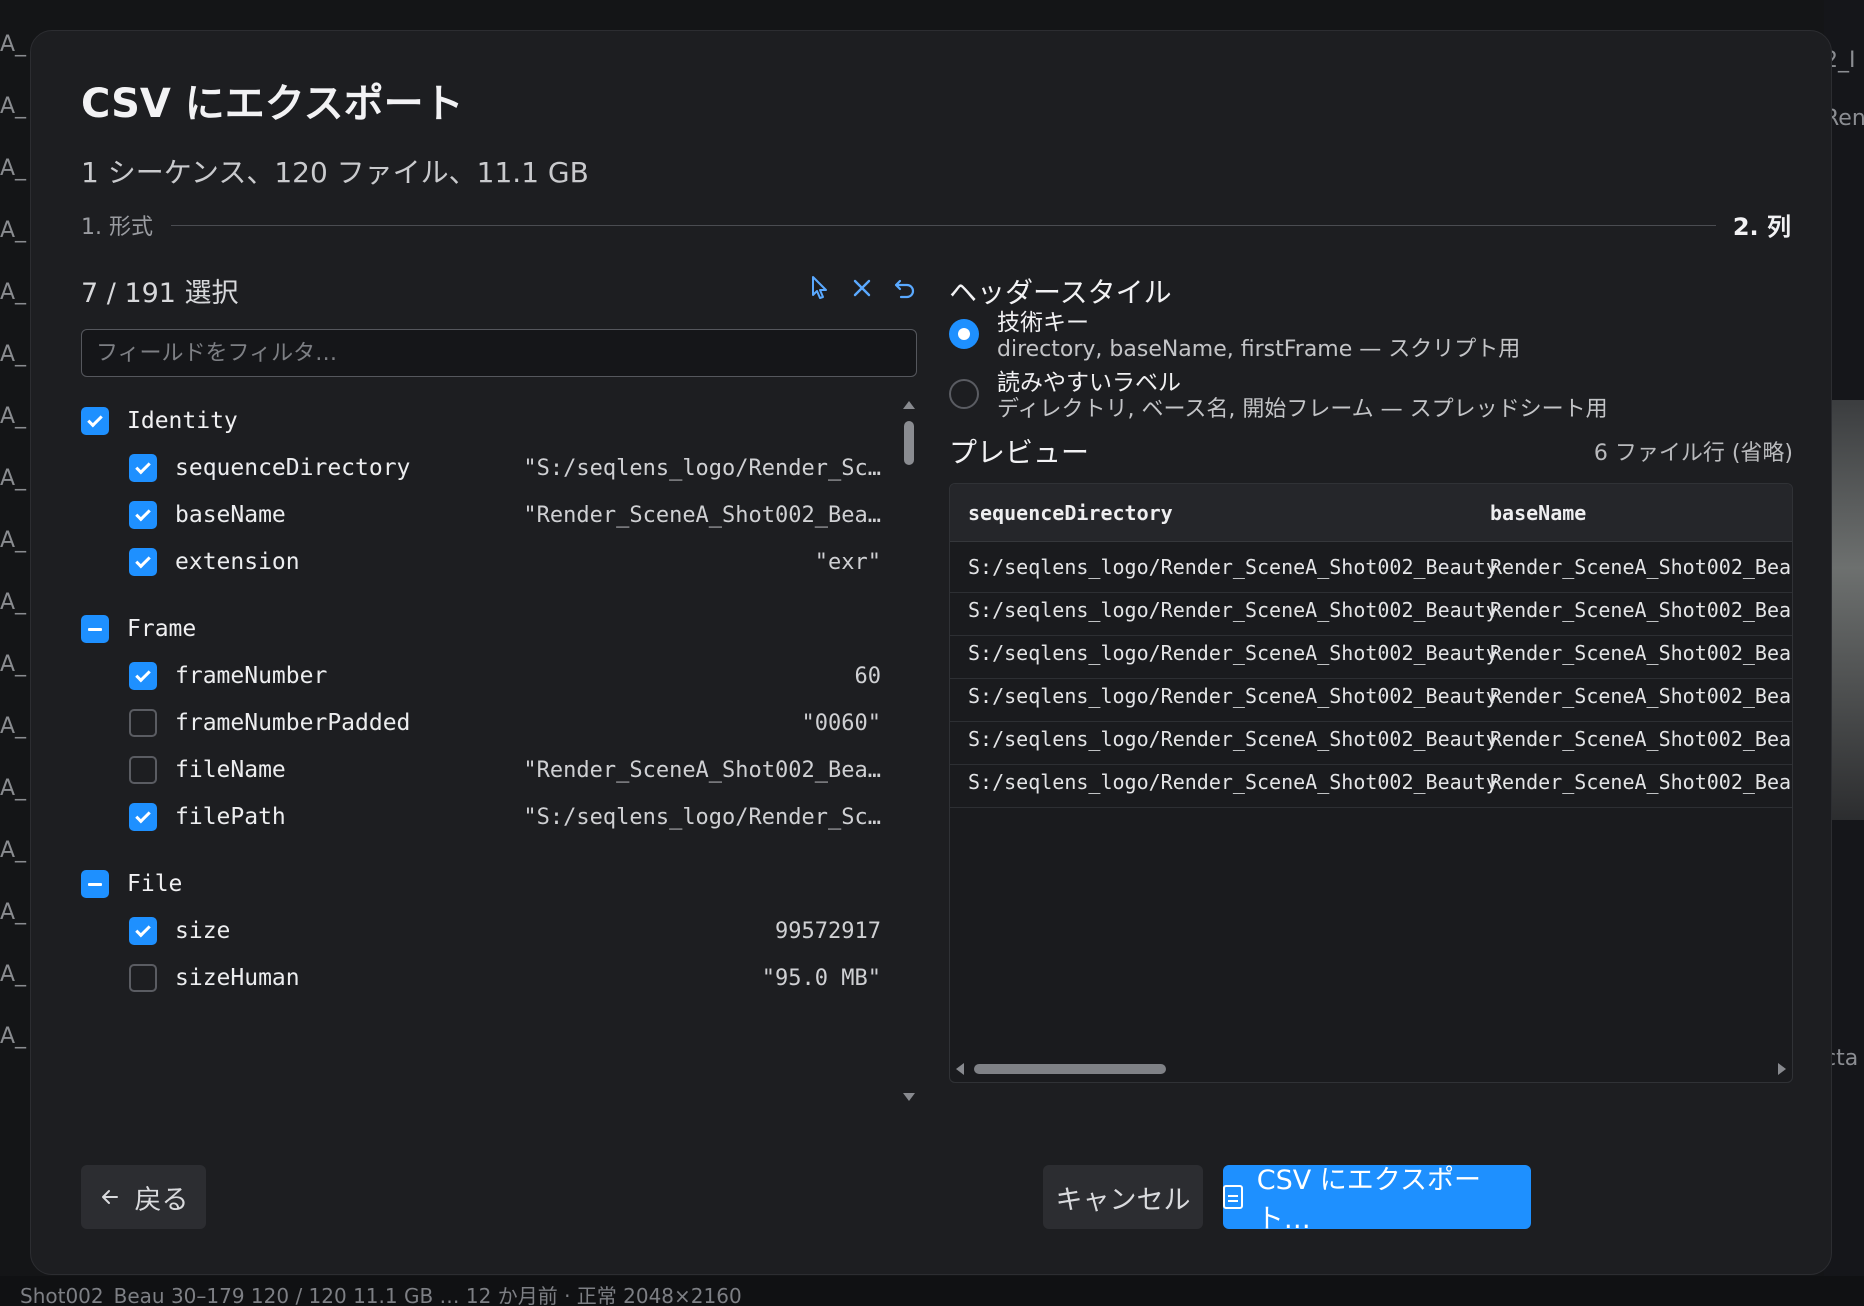 This screenshot has width=1864, height=1306. What do you see at coordinates (161, 1200) in the screenshot?
I see `back-button-label: 戻る` at bounding box center [161, 1200].